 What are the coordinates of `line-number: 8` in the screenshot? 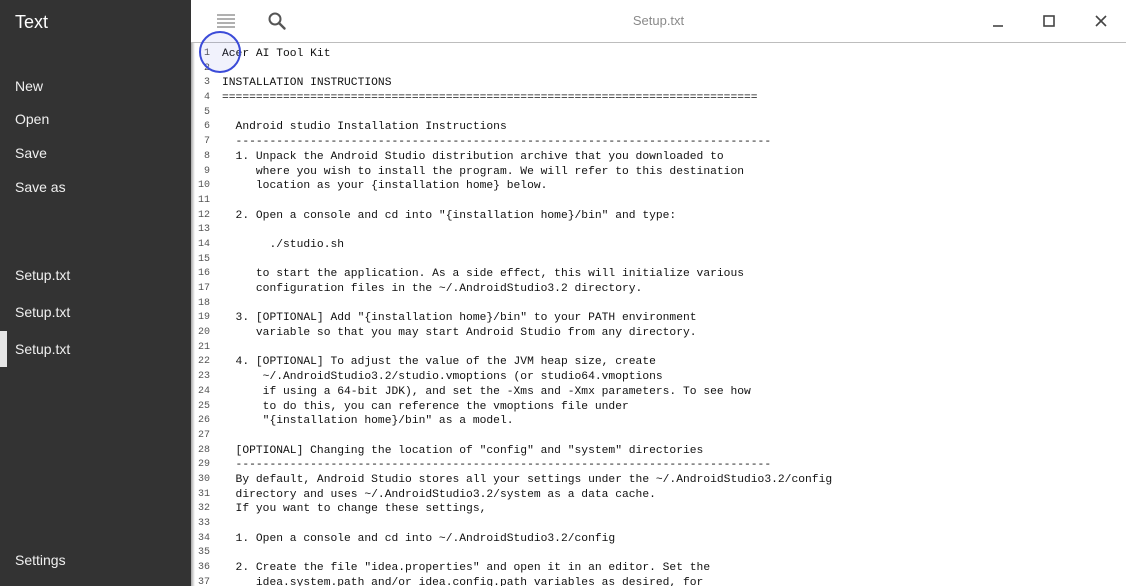 It's located at (206, 156).